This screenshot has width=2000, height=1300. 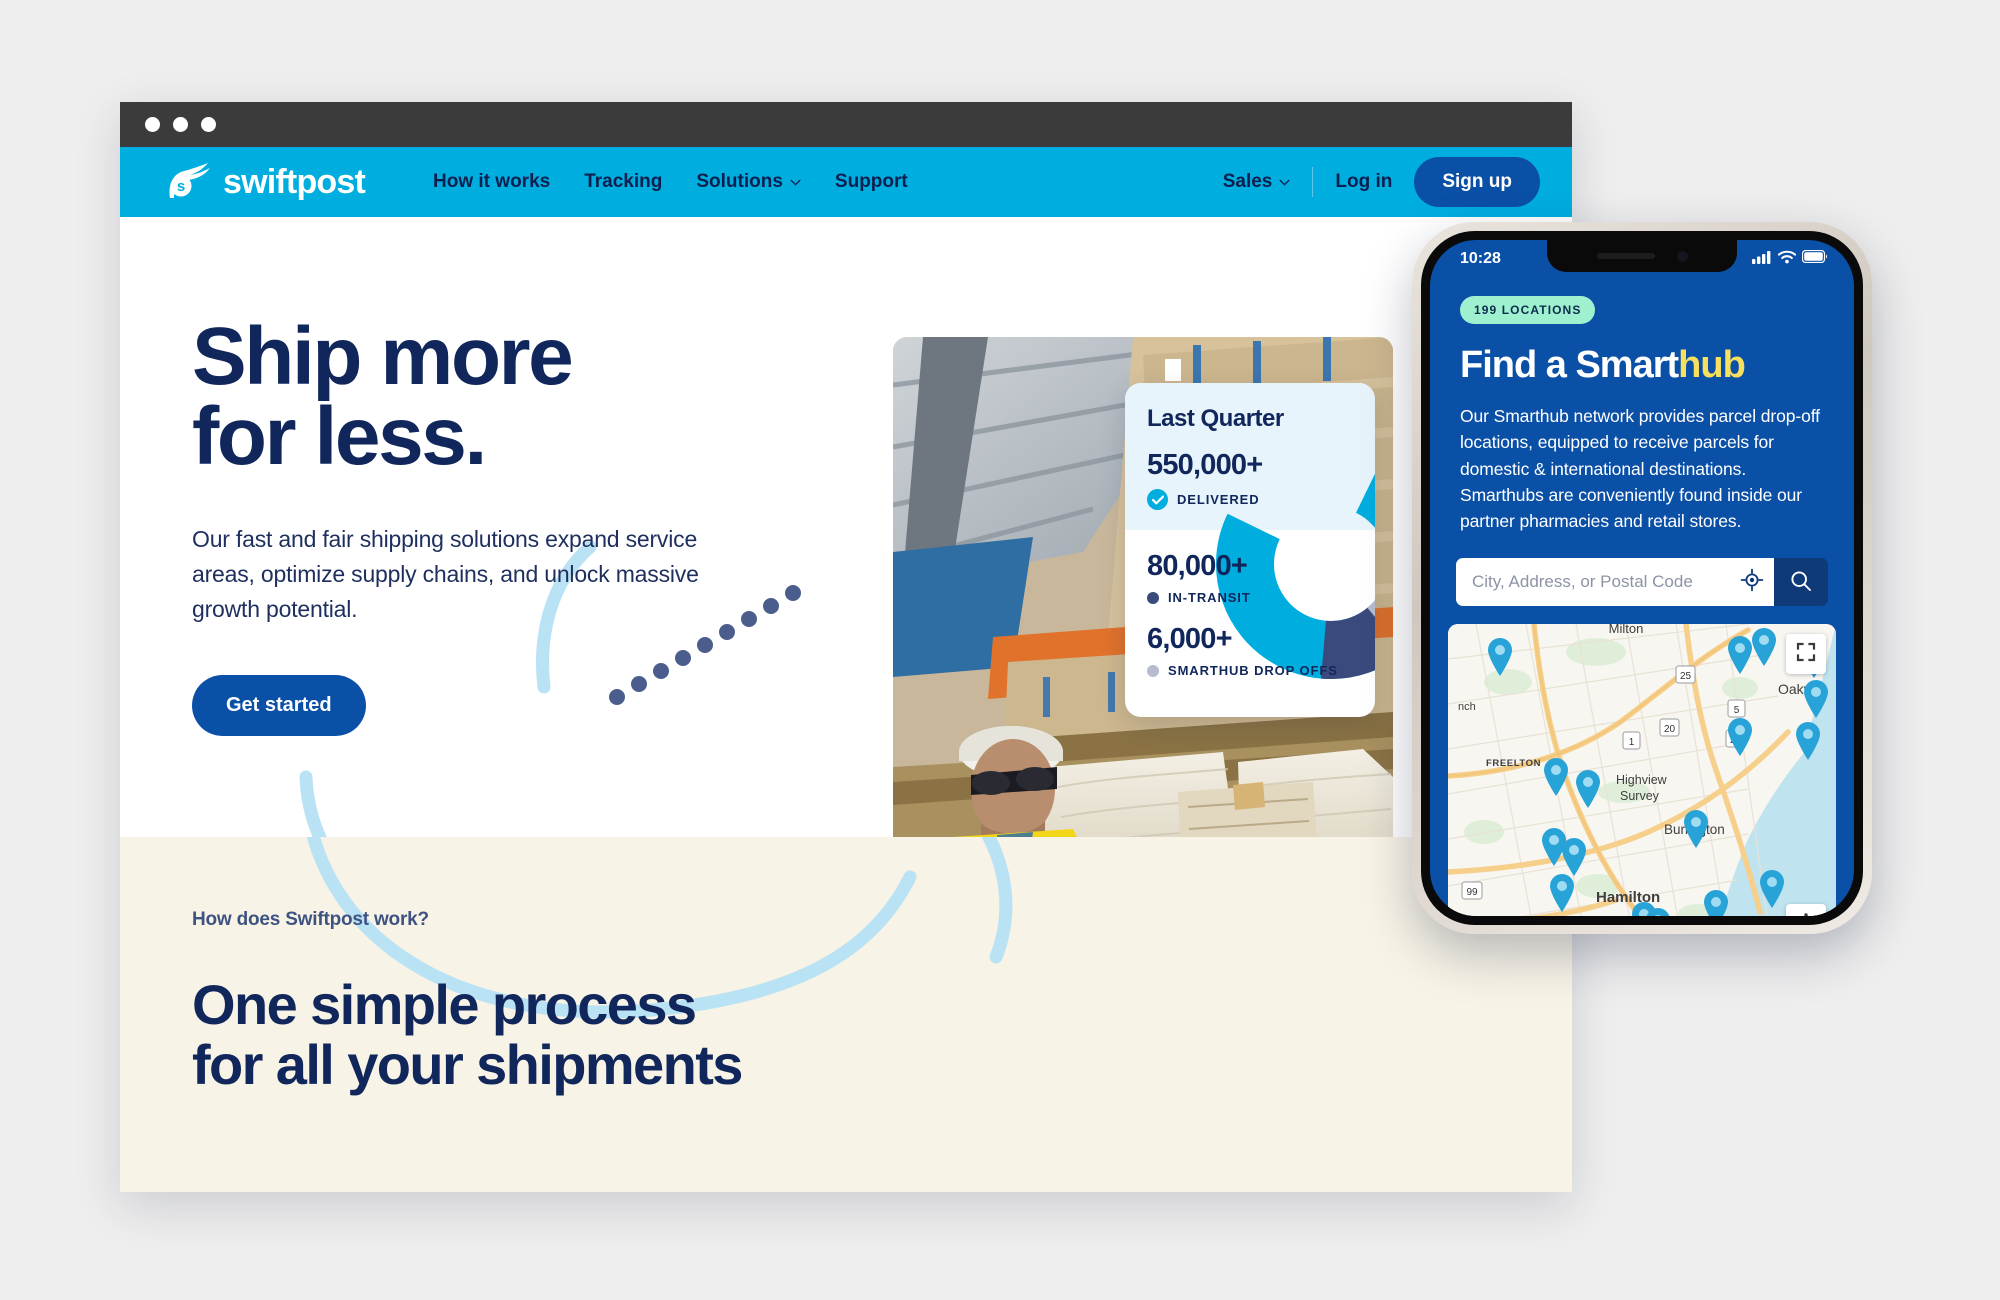 I want to click on map-fullscreen-button, so click(x=1806, y=654).